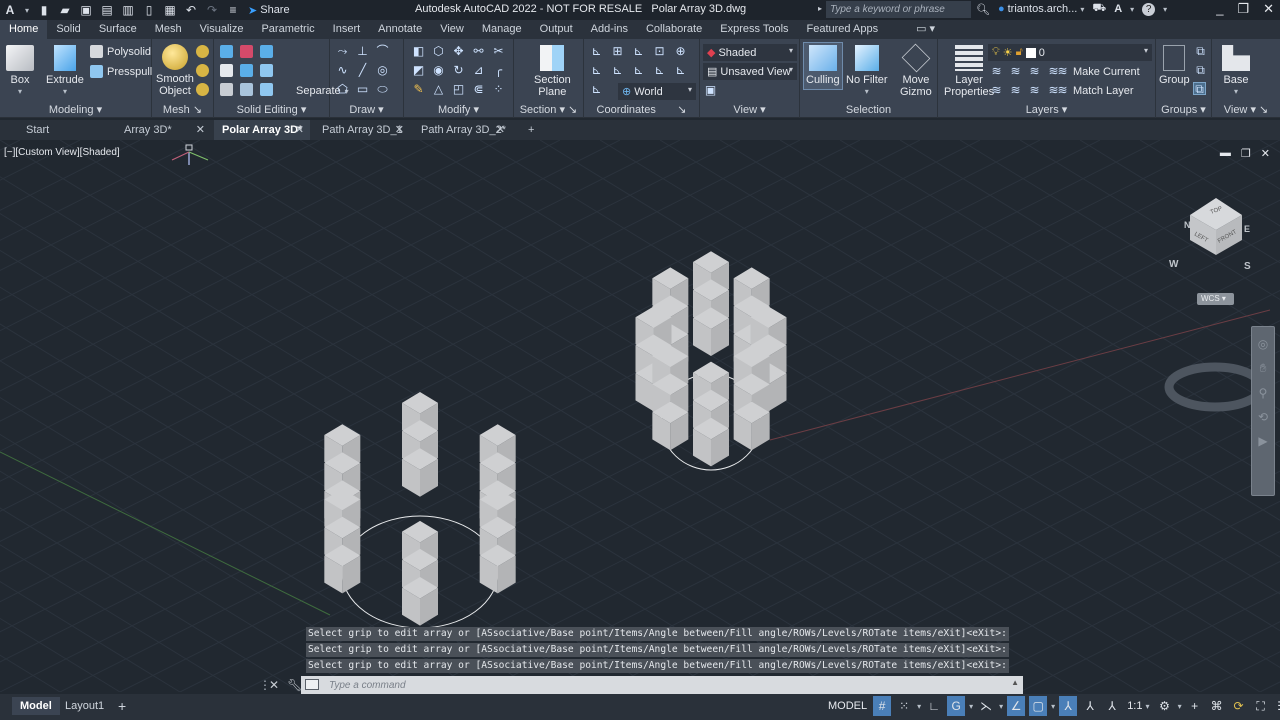 The image size is (1280, 720). What do you see at coordinates (149, 10) in the screenshot?
I see `export-icon: ▯` at bounding box center [149, 10].